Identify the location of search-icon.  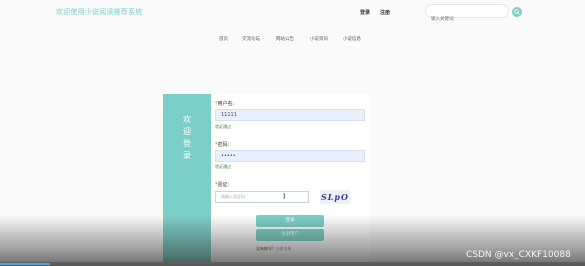
(517, 12).